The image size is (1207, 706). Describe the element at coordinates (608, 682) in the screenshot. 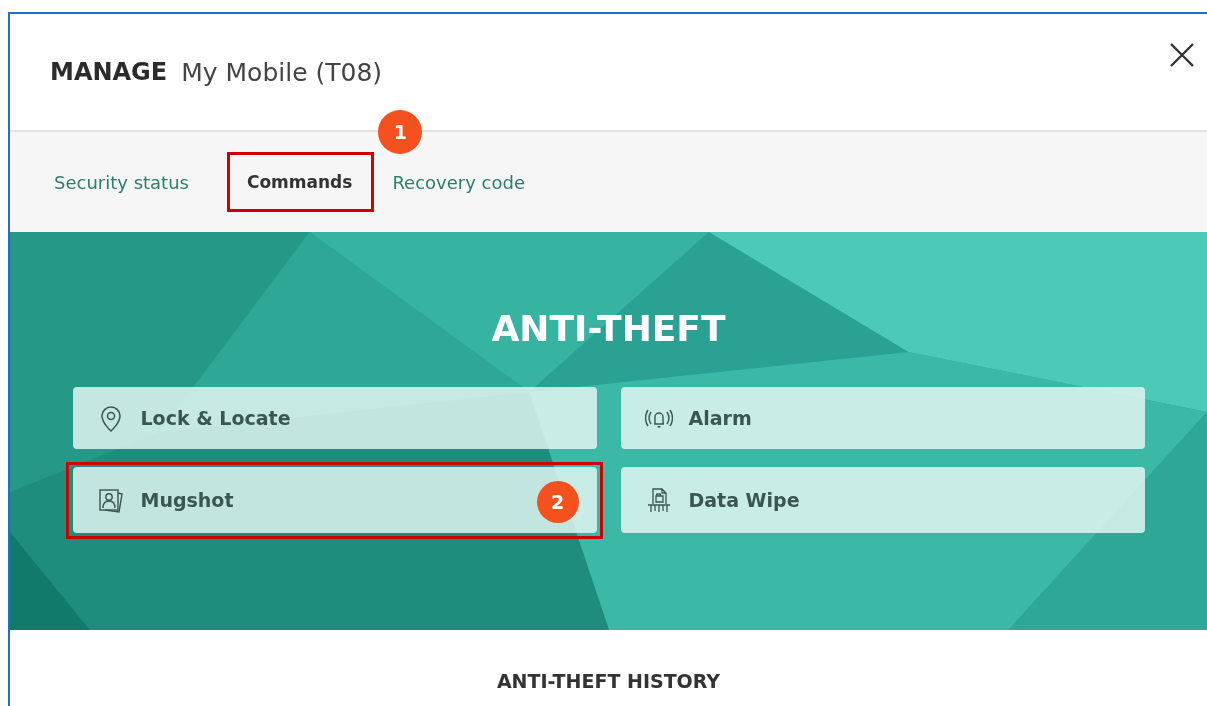

I see `section-title: ANTI-THEFT HISTORY` at that location.